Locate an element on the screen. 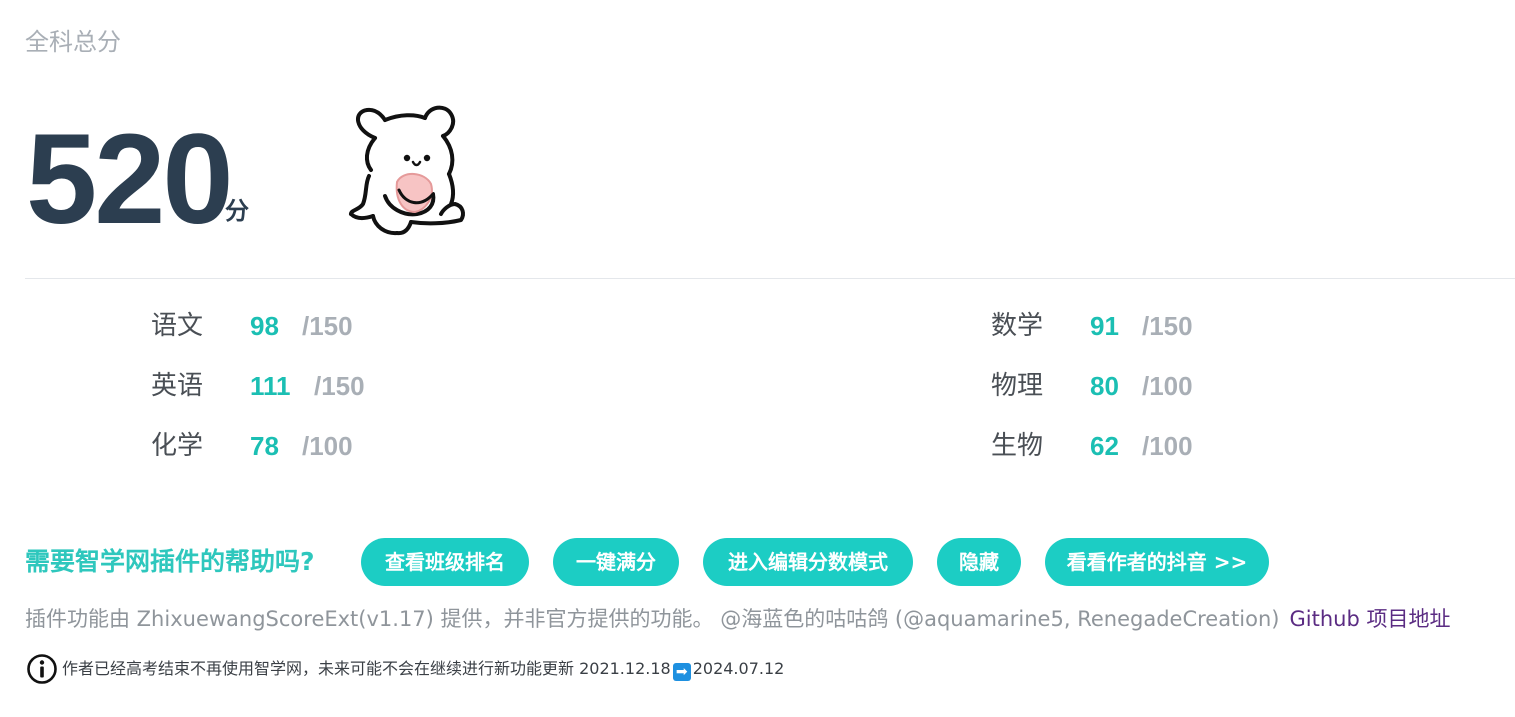 The image size is (1515, 717). notice-end-date: 2024.07.12 is located at coordinates (738, 668).